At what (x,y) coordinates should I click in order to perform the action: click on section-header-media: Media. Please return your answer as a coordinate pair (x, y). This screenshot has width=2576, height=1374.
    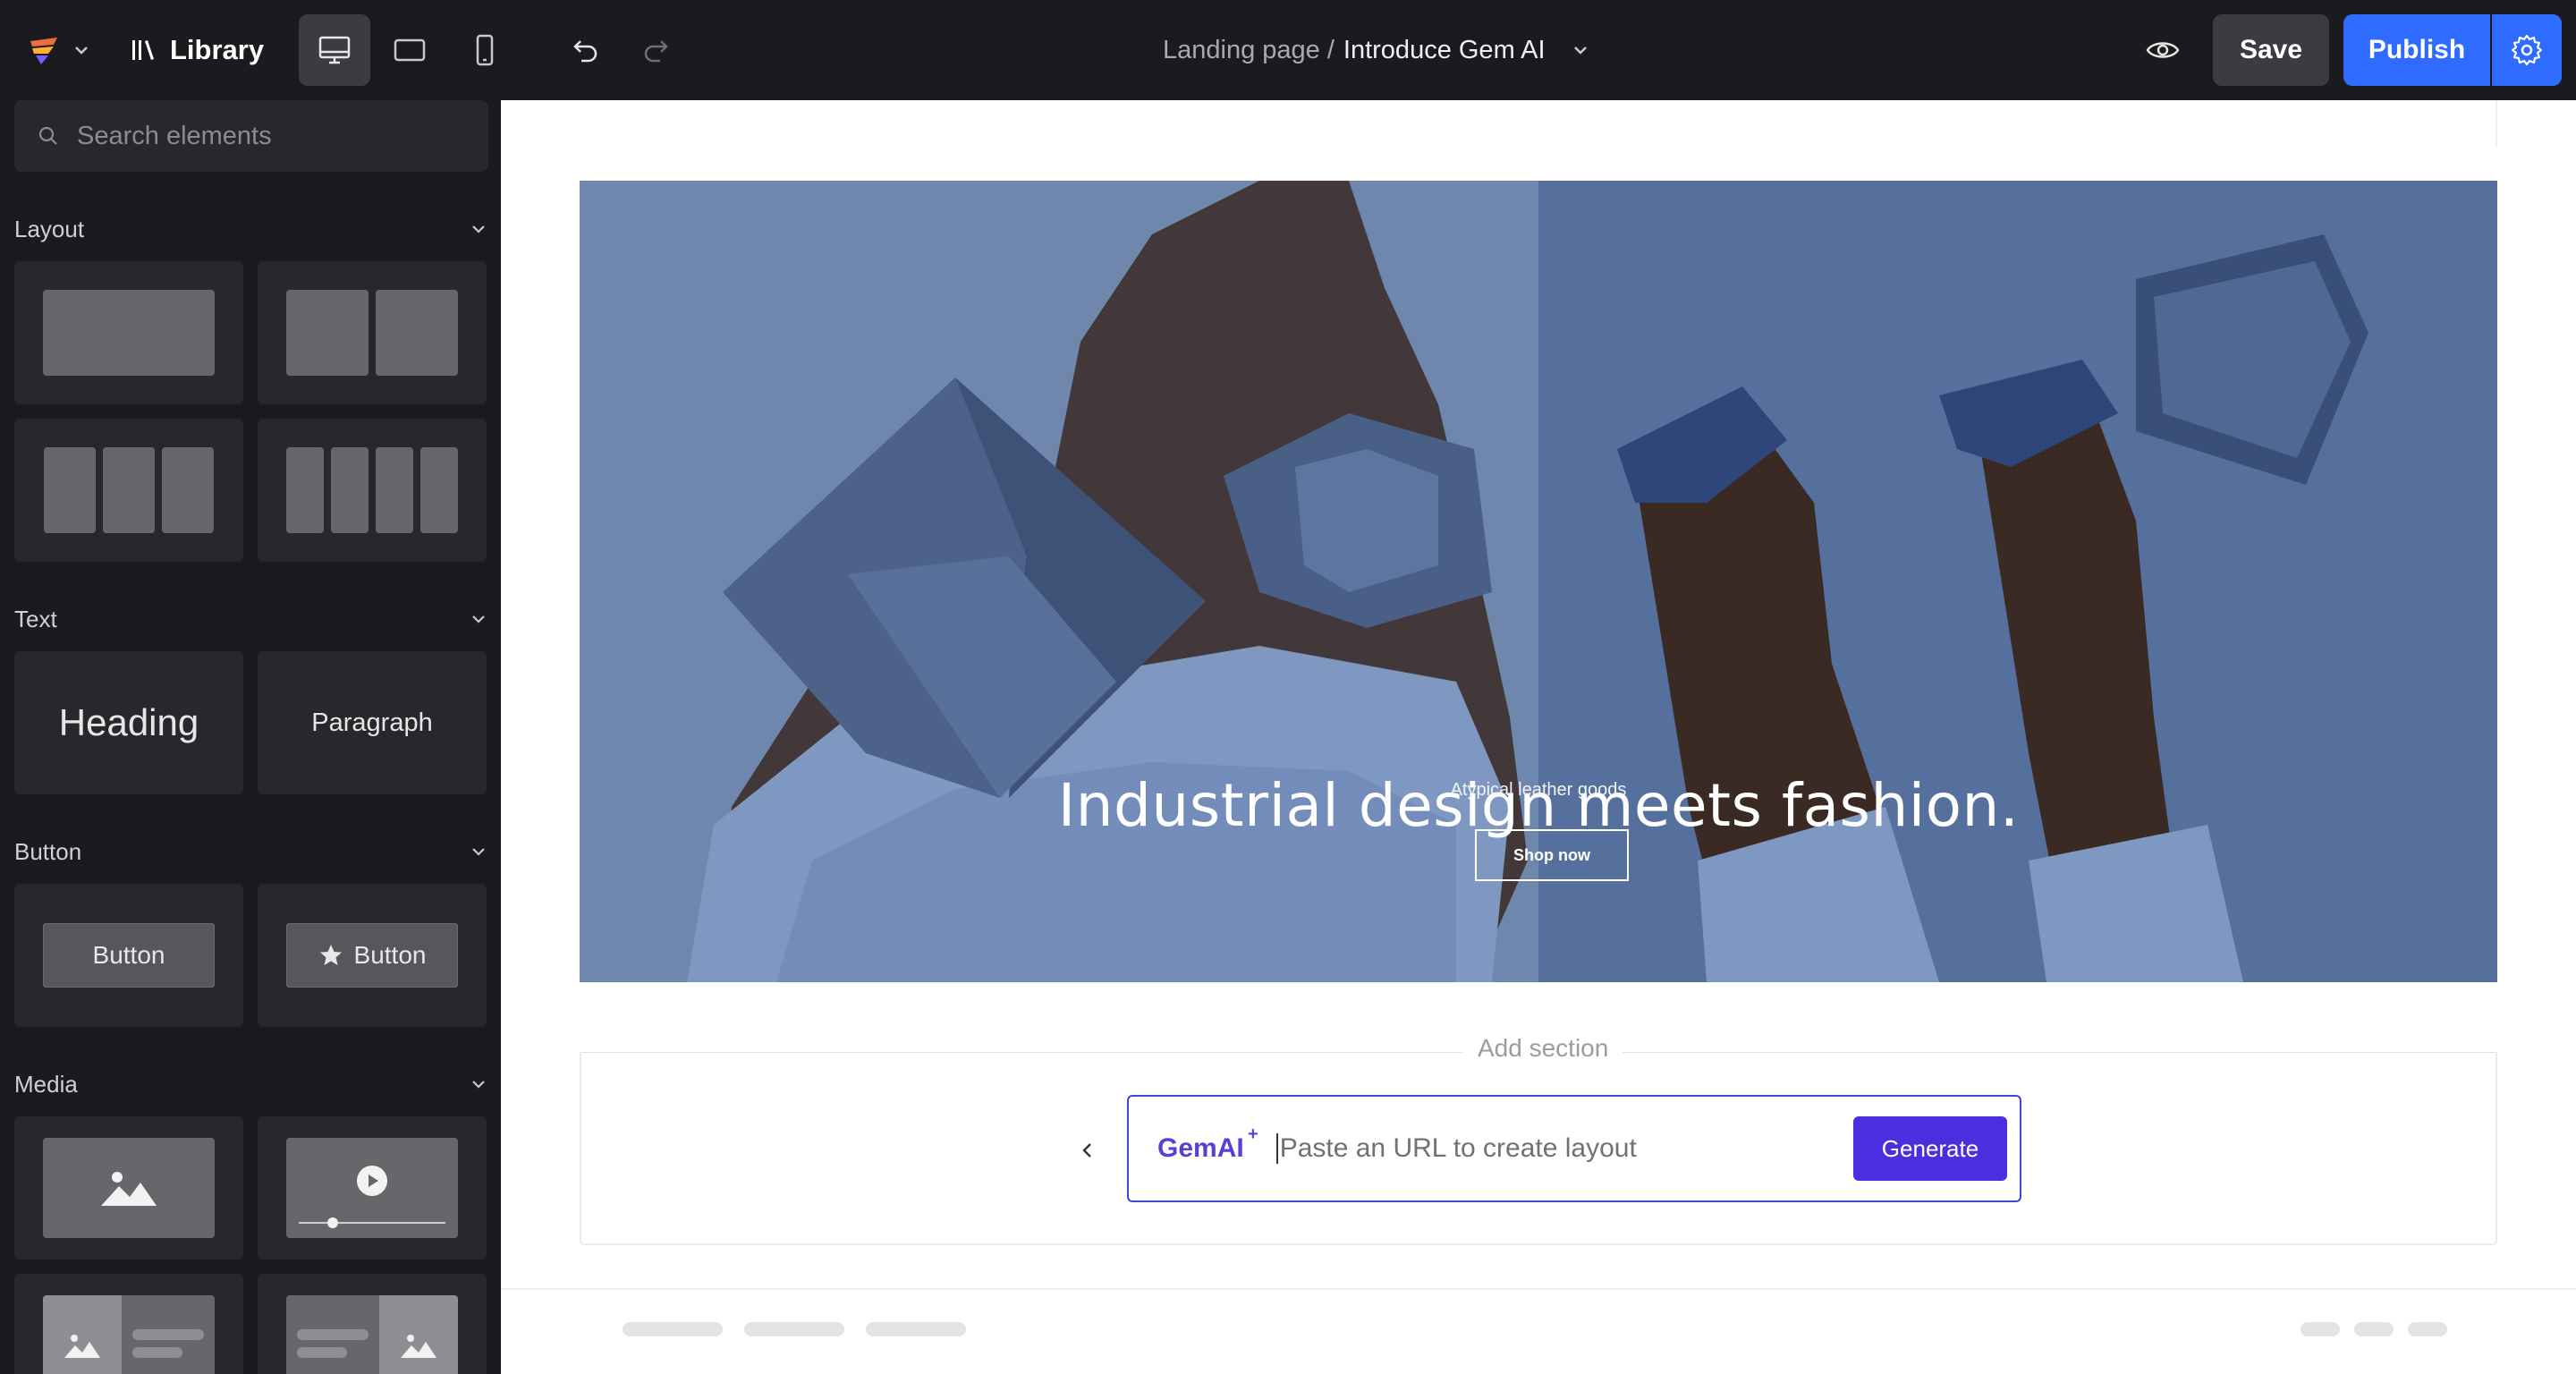
    Looking at the image, I should click on (251, 1084).